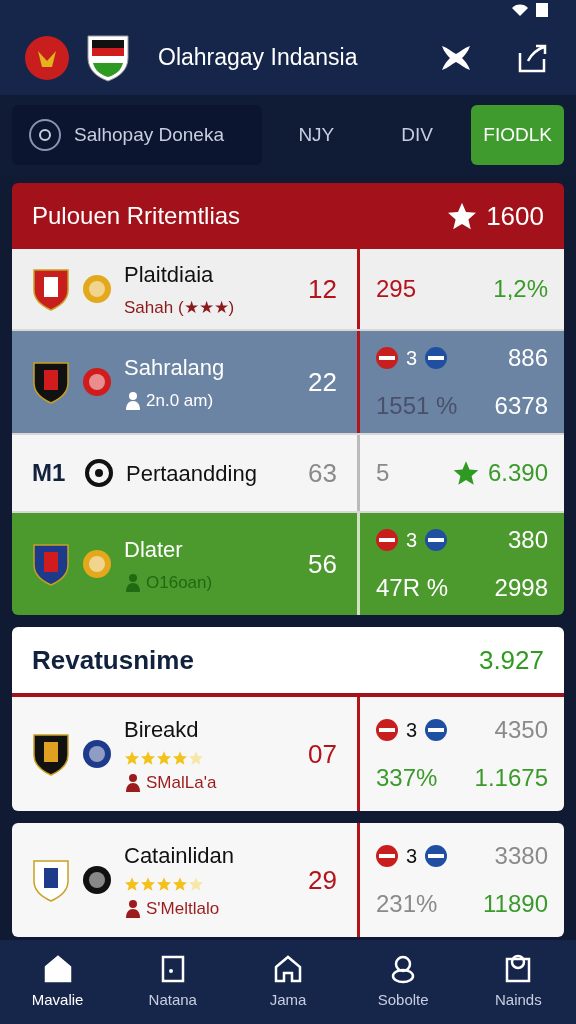 The image size is (576, 1024). Describe the element at coordinates (396, 289) in the screenshot. I see `stat-value: 295` at that location.